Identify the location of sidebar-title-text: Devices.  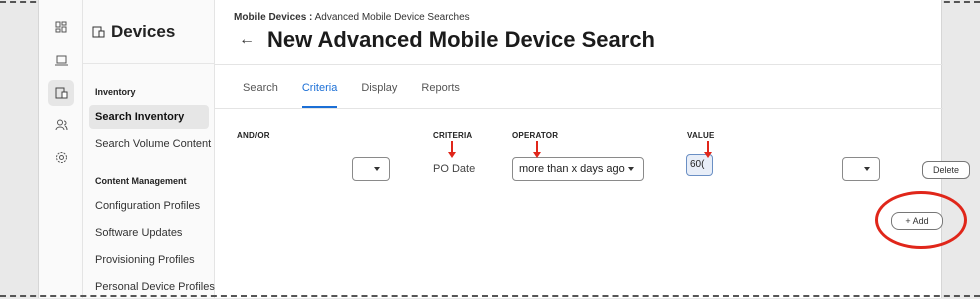
(143, 31).